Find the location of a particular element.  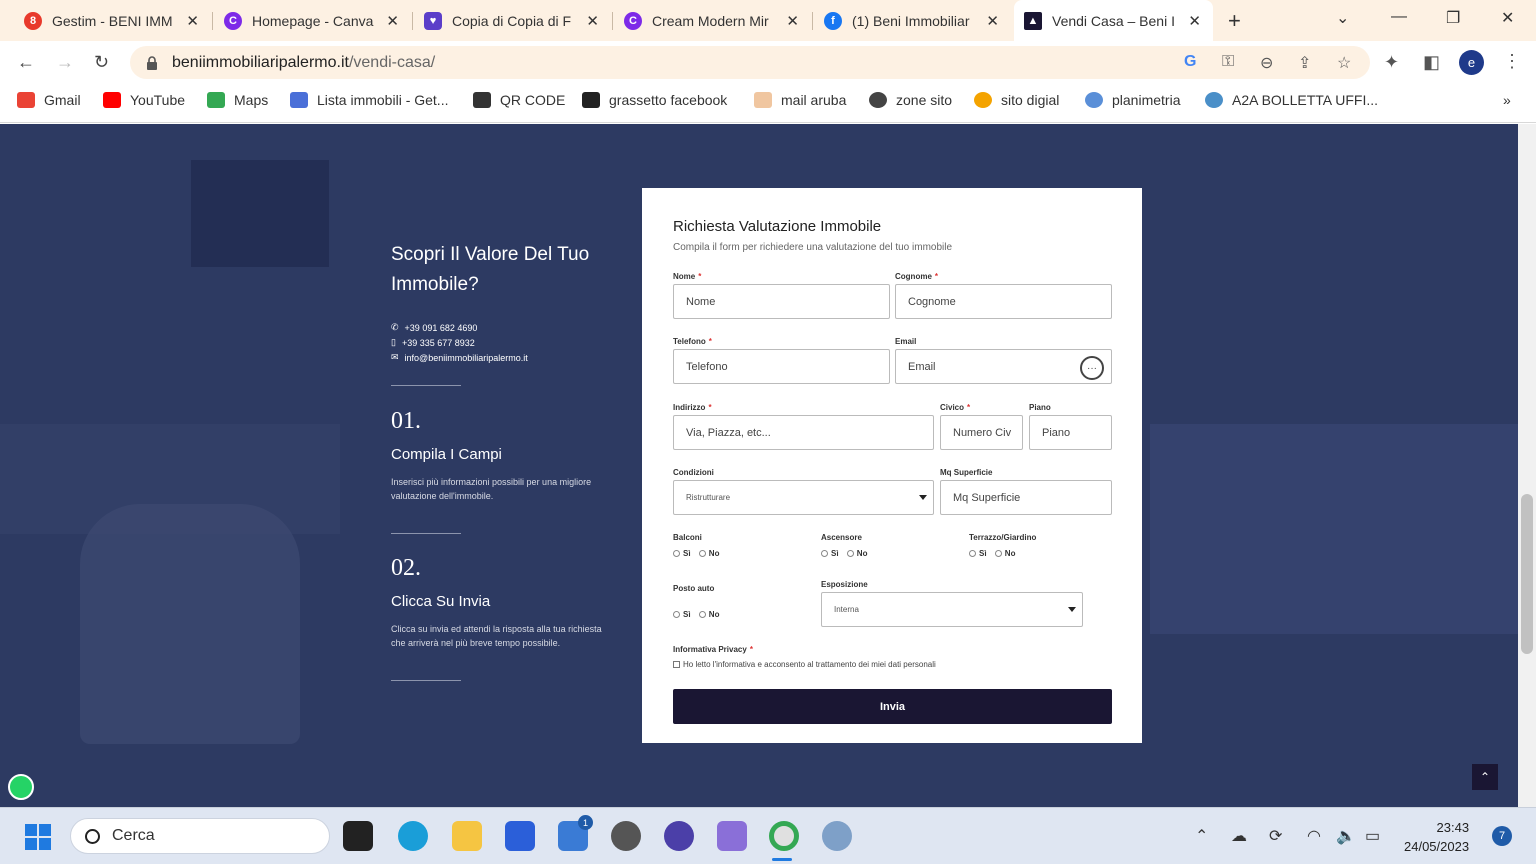

scrollbar-thumb is located at coordinates (1527, 574).